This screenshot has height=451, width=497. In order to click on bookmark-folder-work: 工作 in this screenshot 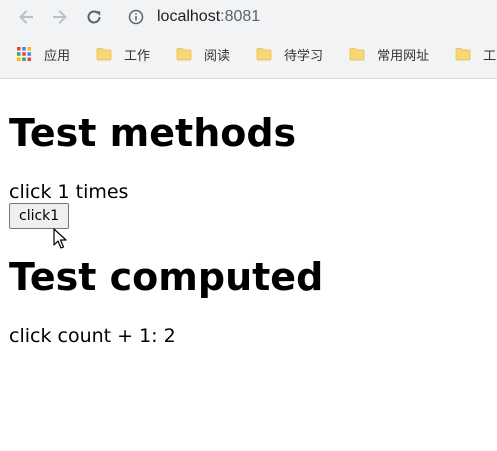, I will do `click(123, 54)`.